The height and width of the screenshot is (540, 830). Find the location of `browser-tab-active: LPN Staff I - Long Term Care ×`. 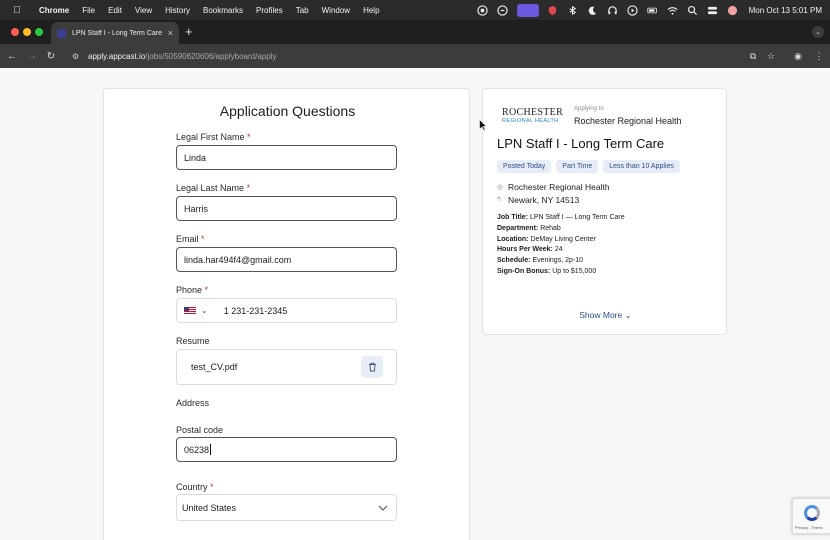

browser-tab-active: LPN Staff I - Long Term Care × is located at coordinates (115, 33).